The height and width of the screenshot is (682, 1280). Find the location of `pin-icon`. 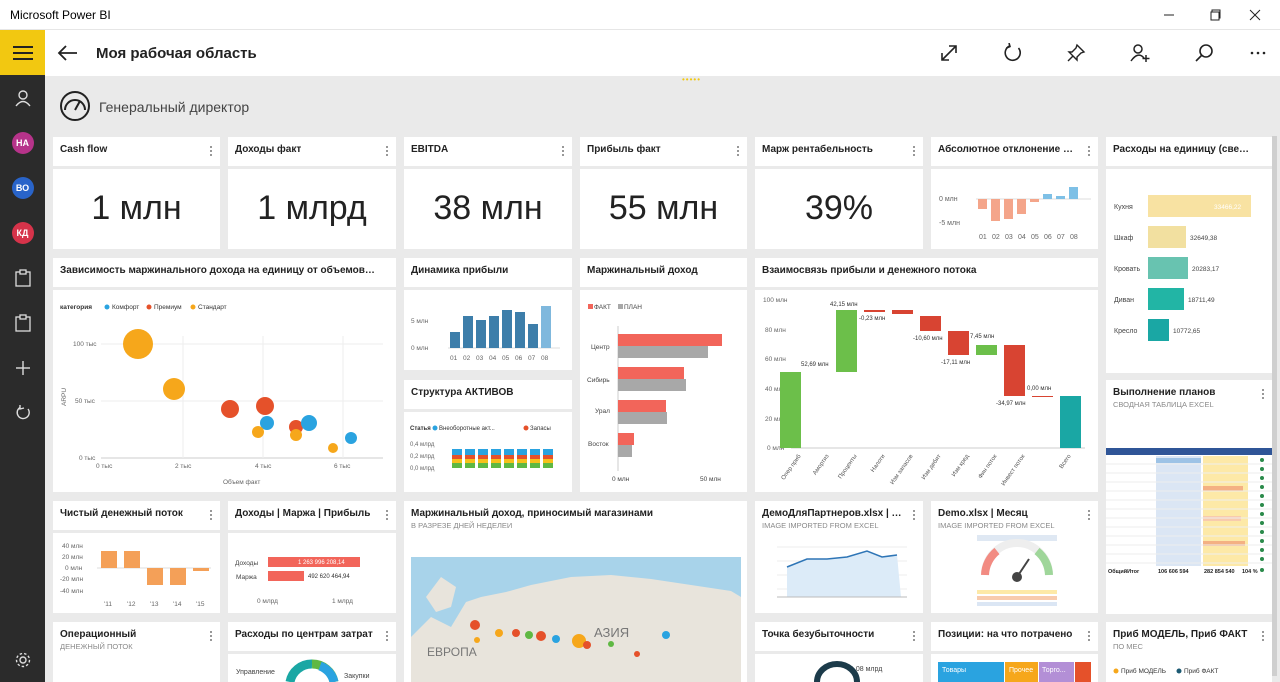

pin-icon is located at coordinates (1076, 53).